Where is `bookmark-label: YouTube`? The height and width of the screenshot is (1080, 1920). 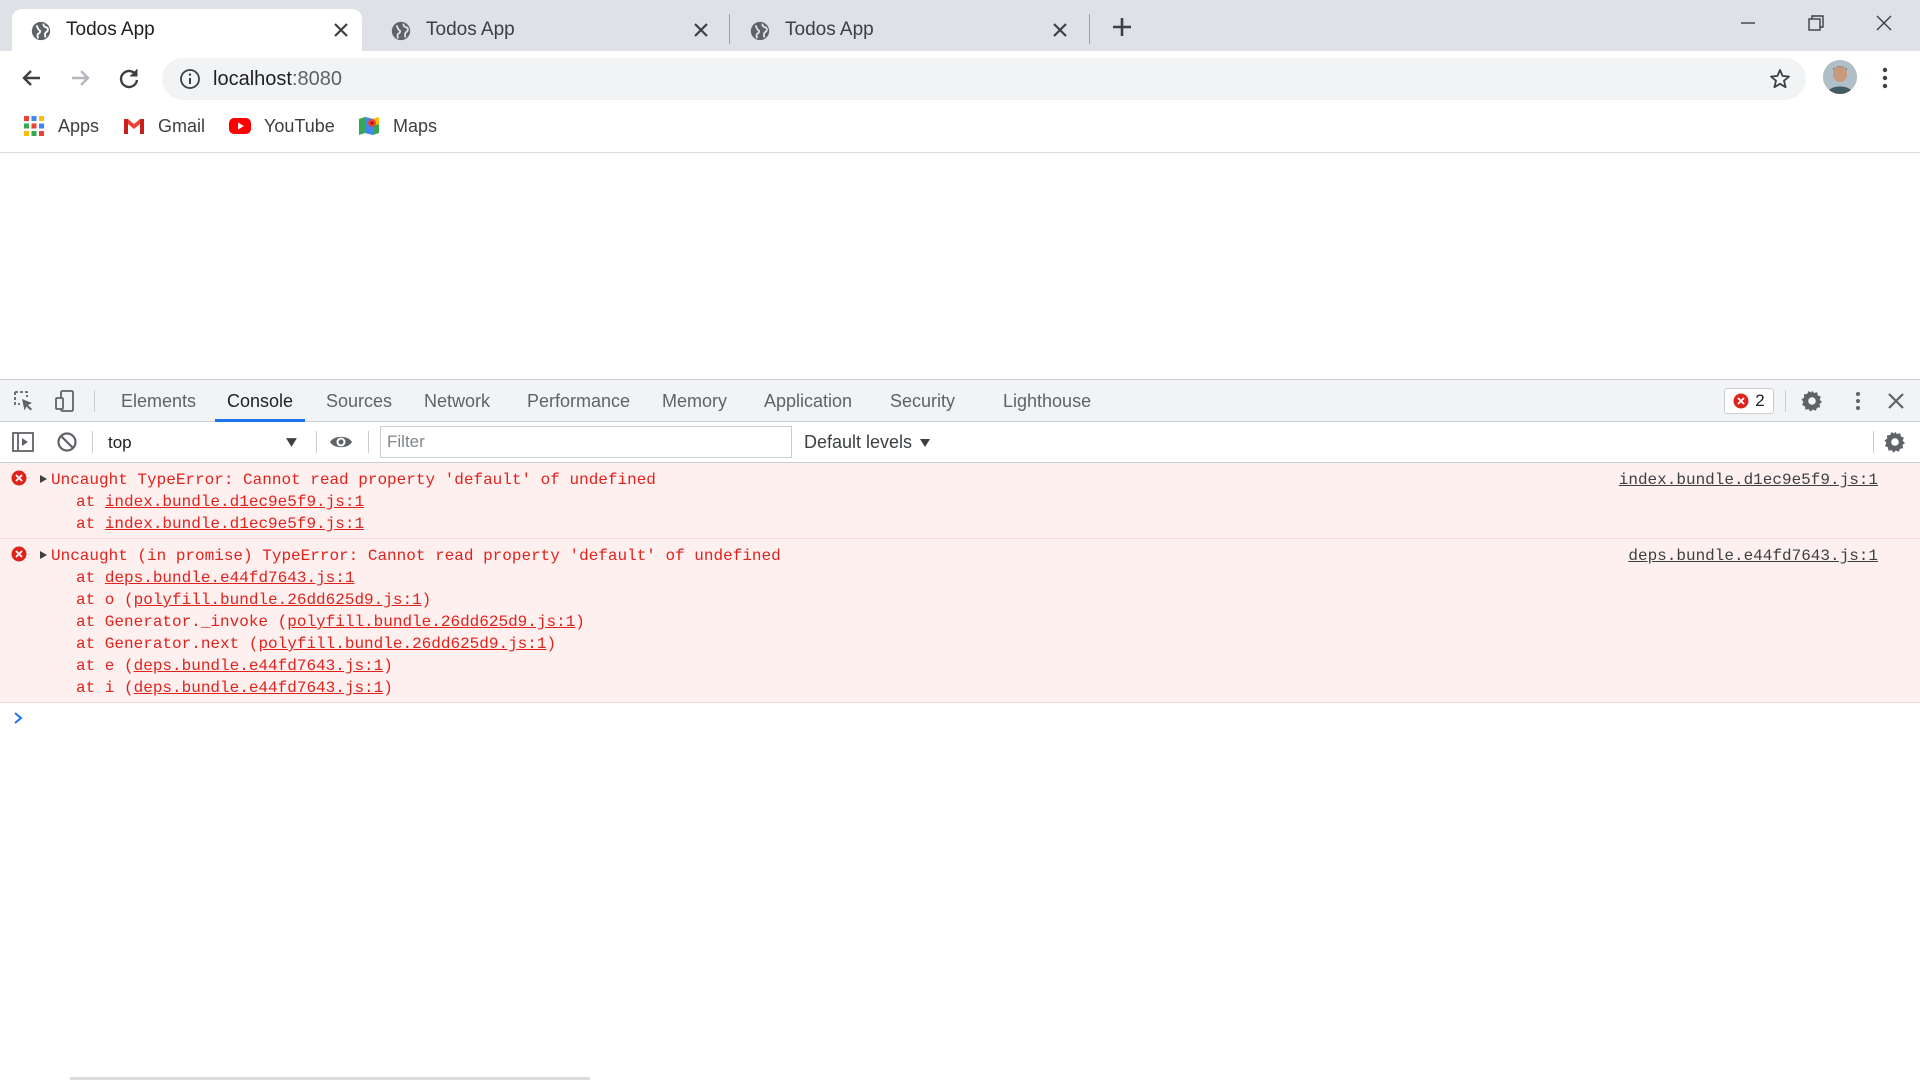
bookmark-label: YouTube is located at coordinates (299, 125).